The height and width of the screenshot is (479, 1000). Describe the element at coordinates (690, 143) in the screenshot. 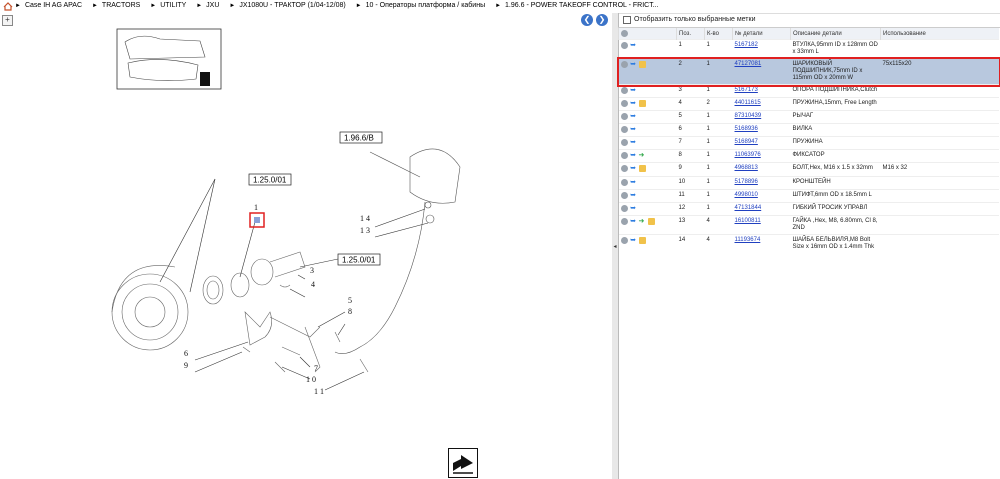

I see `row-pos: 7` at that location.